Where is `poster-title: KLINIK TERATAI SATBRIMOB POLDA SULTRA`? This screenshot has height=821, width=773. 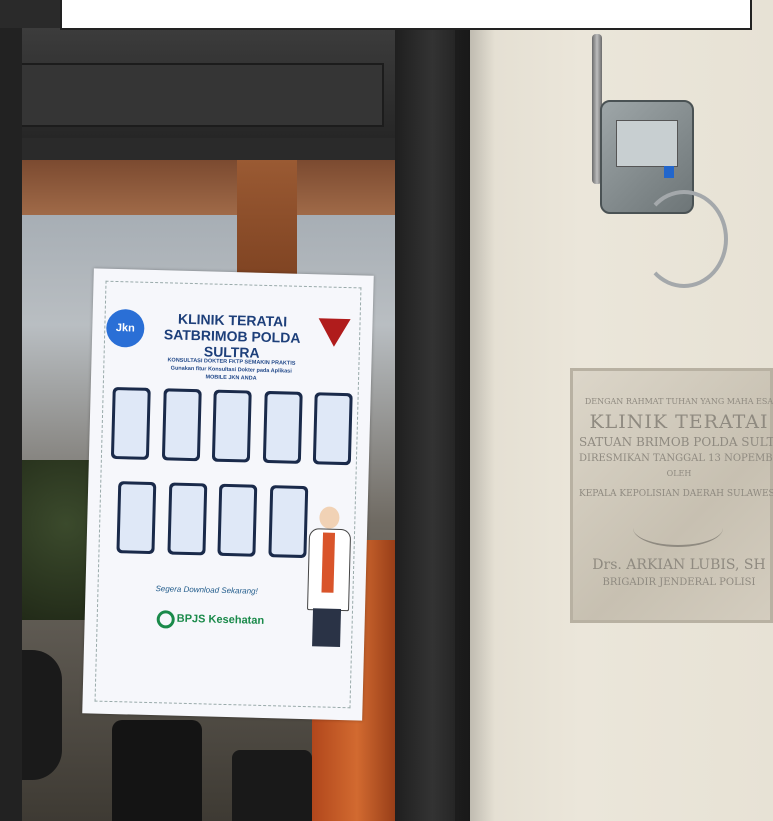 poster-title: KLINIK TERATAI SATBRIMOB POLDA SULTRA is located at coordinates (232, 336).